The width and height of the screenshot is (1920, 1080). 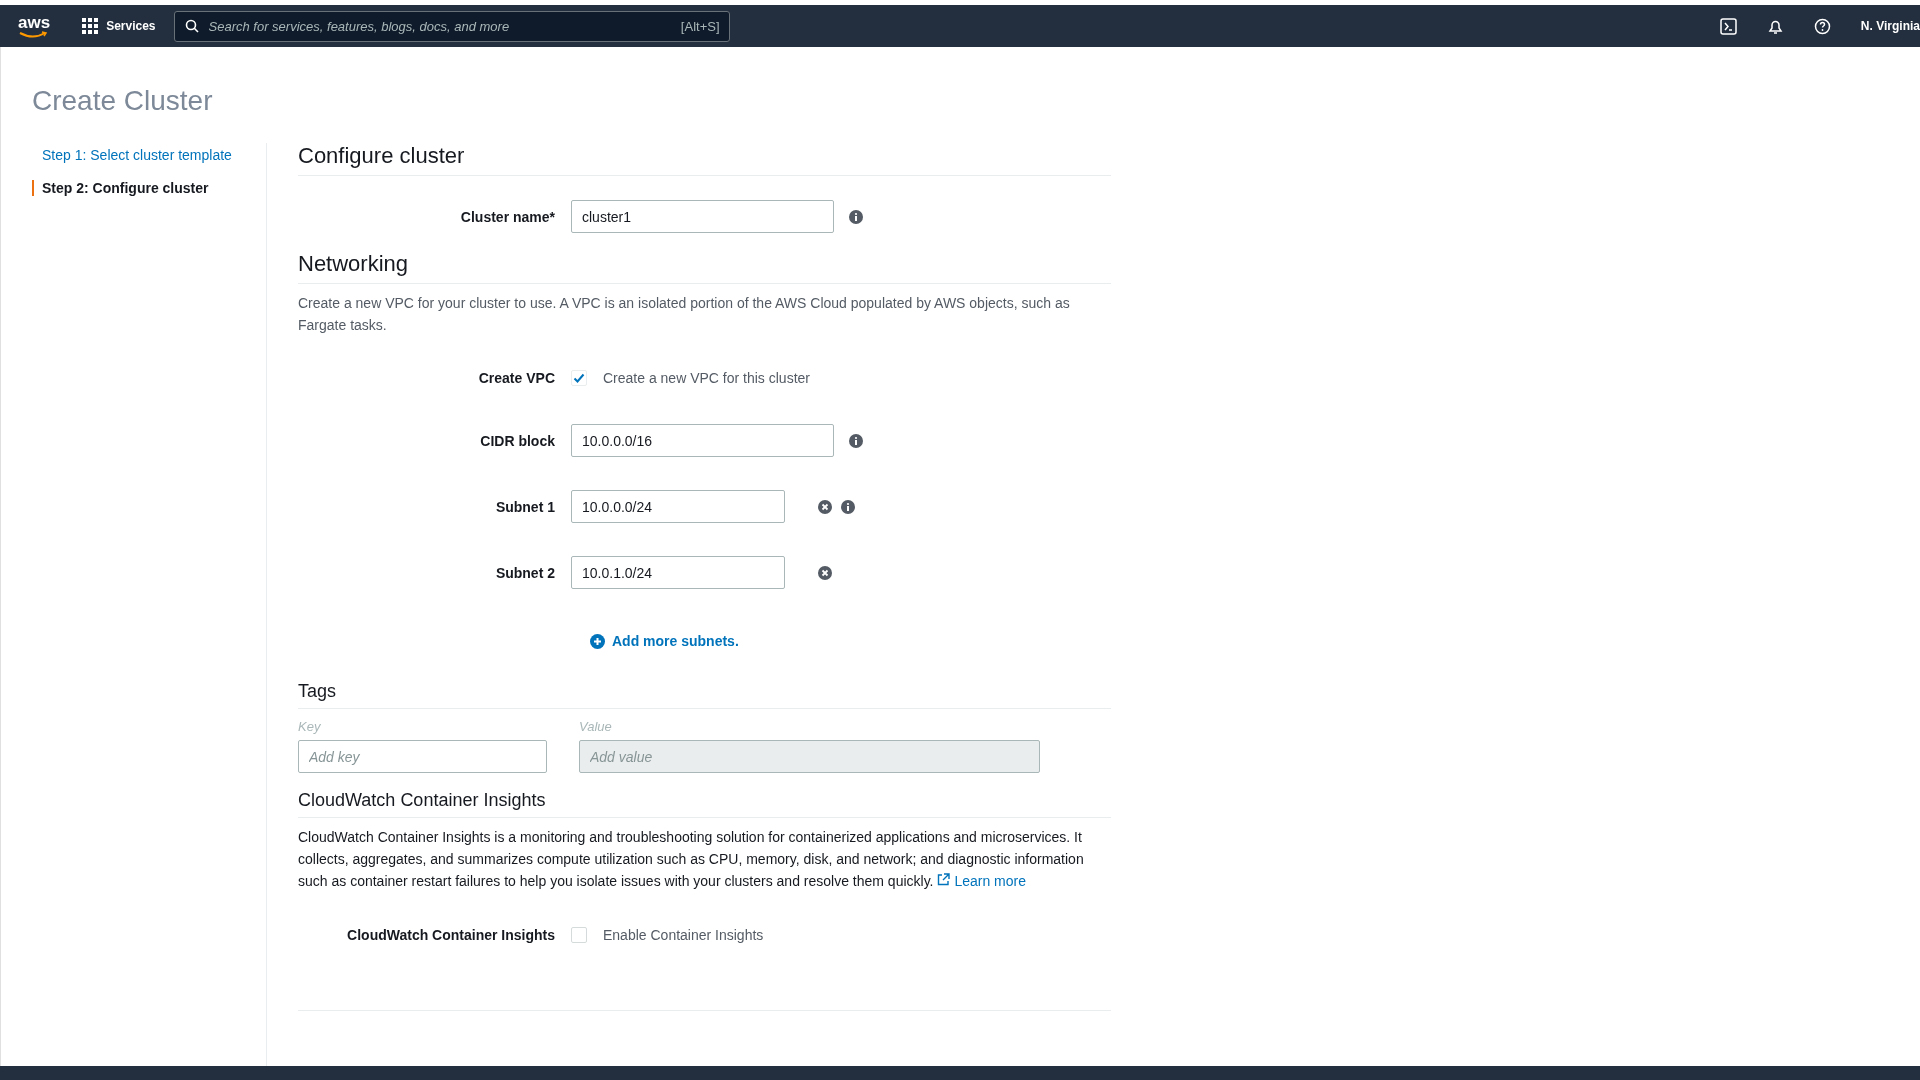 What do you see at coordinates (704, 159) in the screenshot?
I see `section-heading: Configure cluster` at bounding box center [704, 159].